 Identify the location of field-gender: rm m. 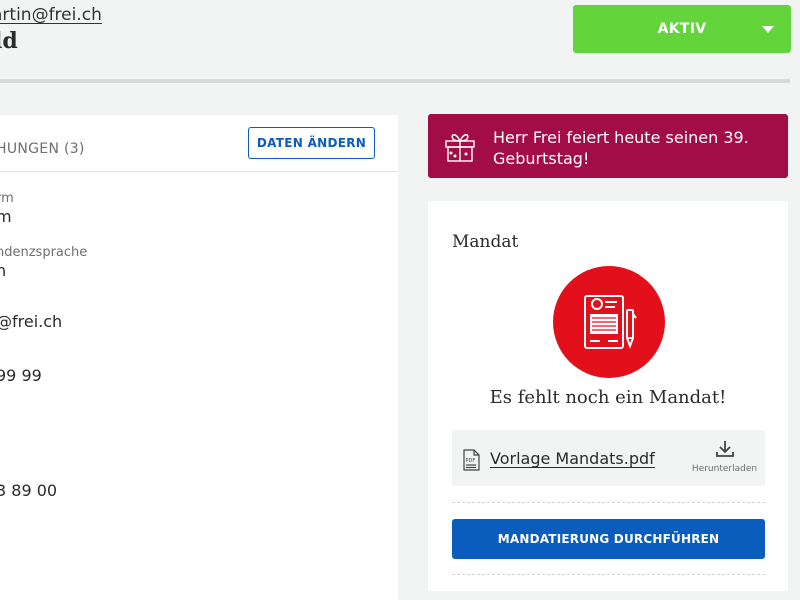
(7, 208).